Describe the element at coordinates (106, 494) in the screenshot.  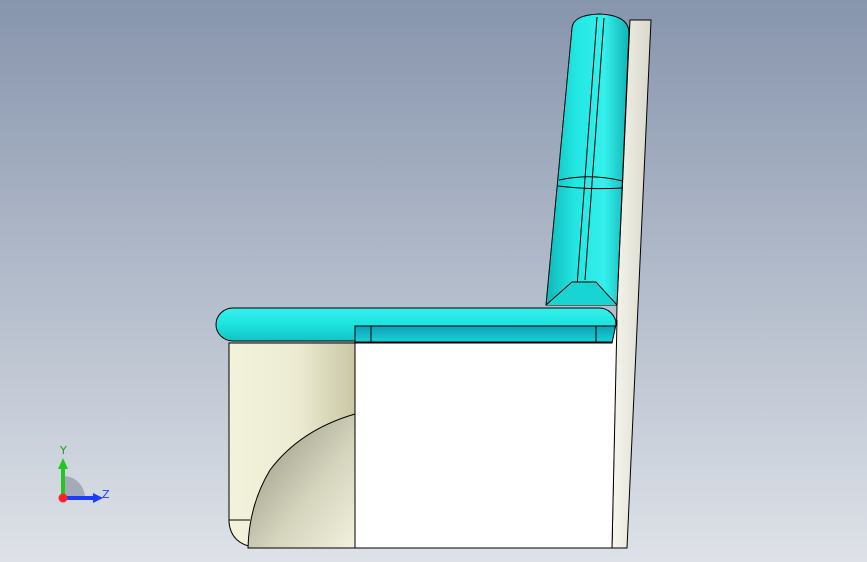
I see `triad-z-label: Z` at that location.